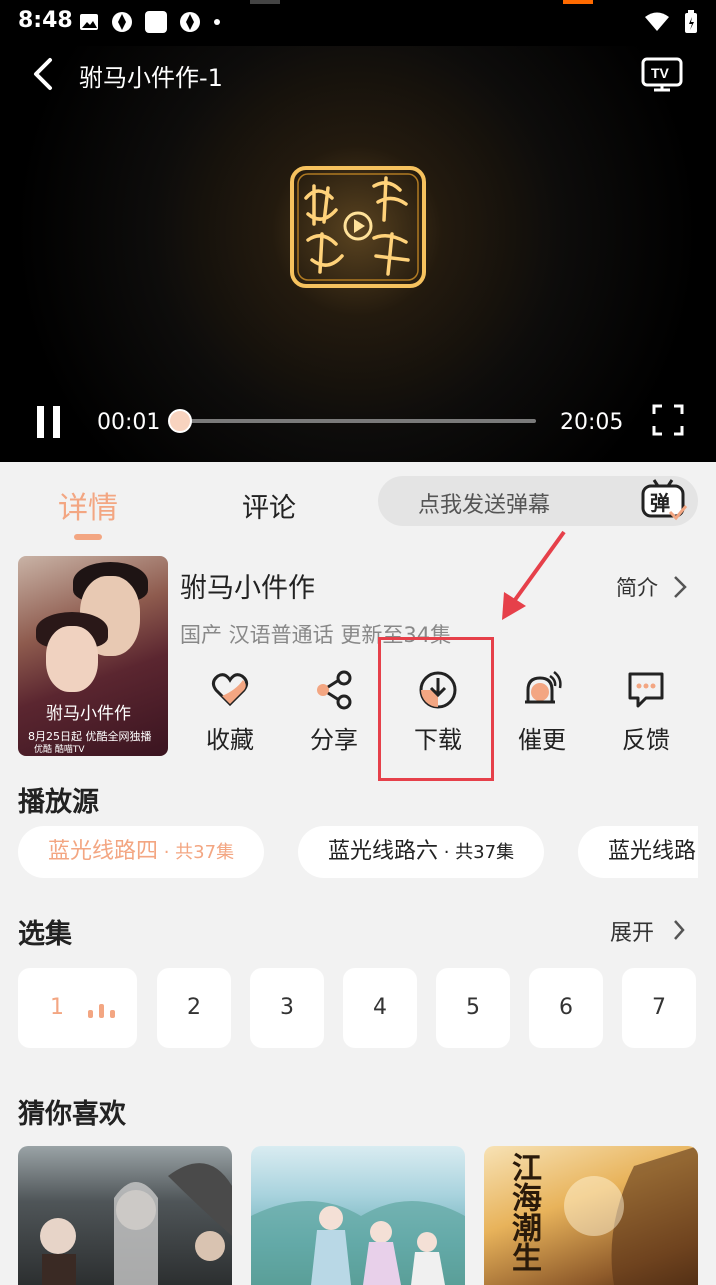 The image size is (716, 1285). I want to click on recommend-card-3: 江海潮生, so click(591, 1215).